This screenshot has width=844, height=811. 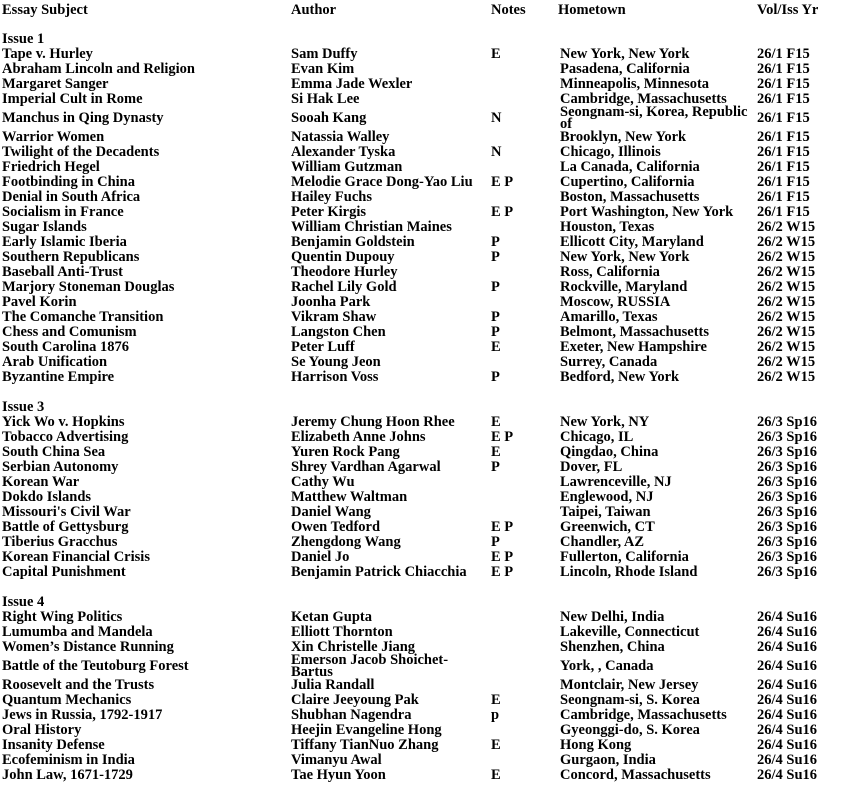 I want to click on author-cell: Shrey Vardhan Agarwal, so click(x=366, y=467).